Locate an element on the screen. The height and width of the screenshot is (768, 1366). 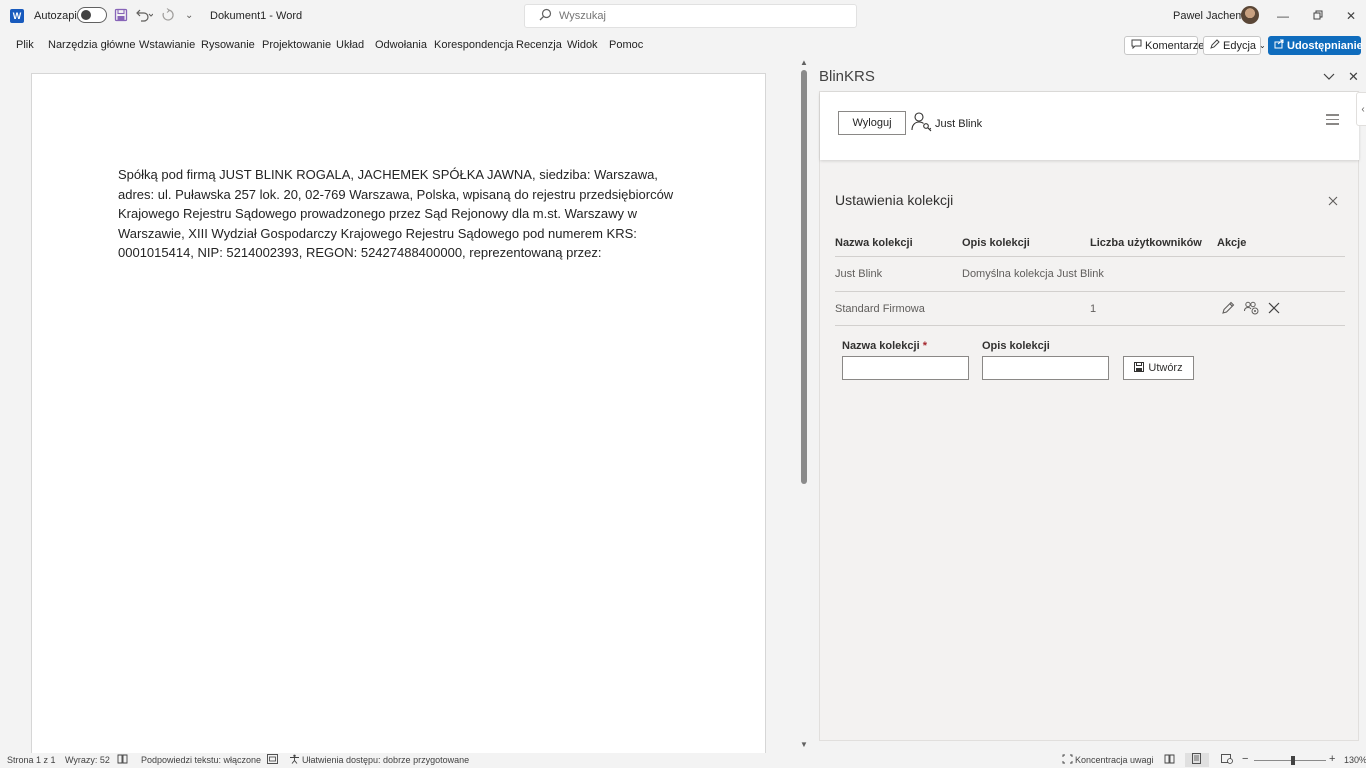
comment-icon is located at coordinates (1136, 45).